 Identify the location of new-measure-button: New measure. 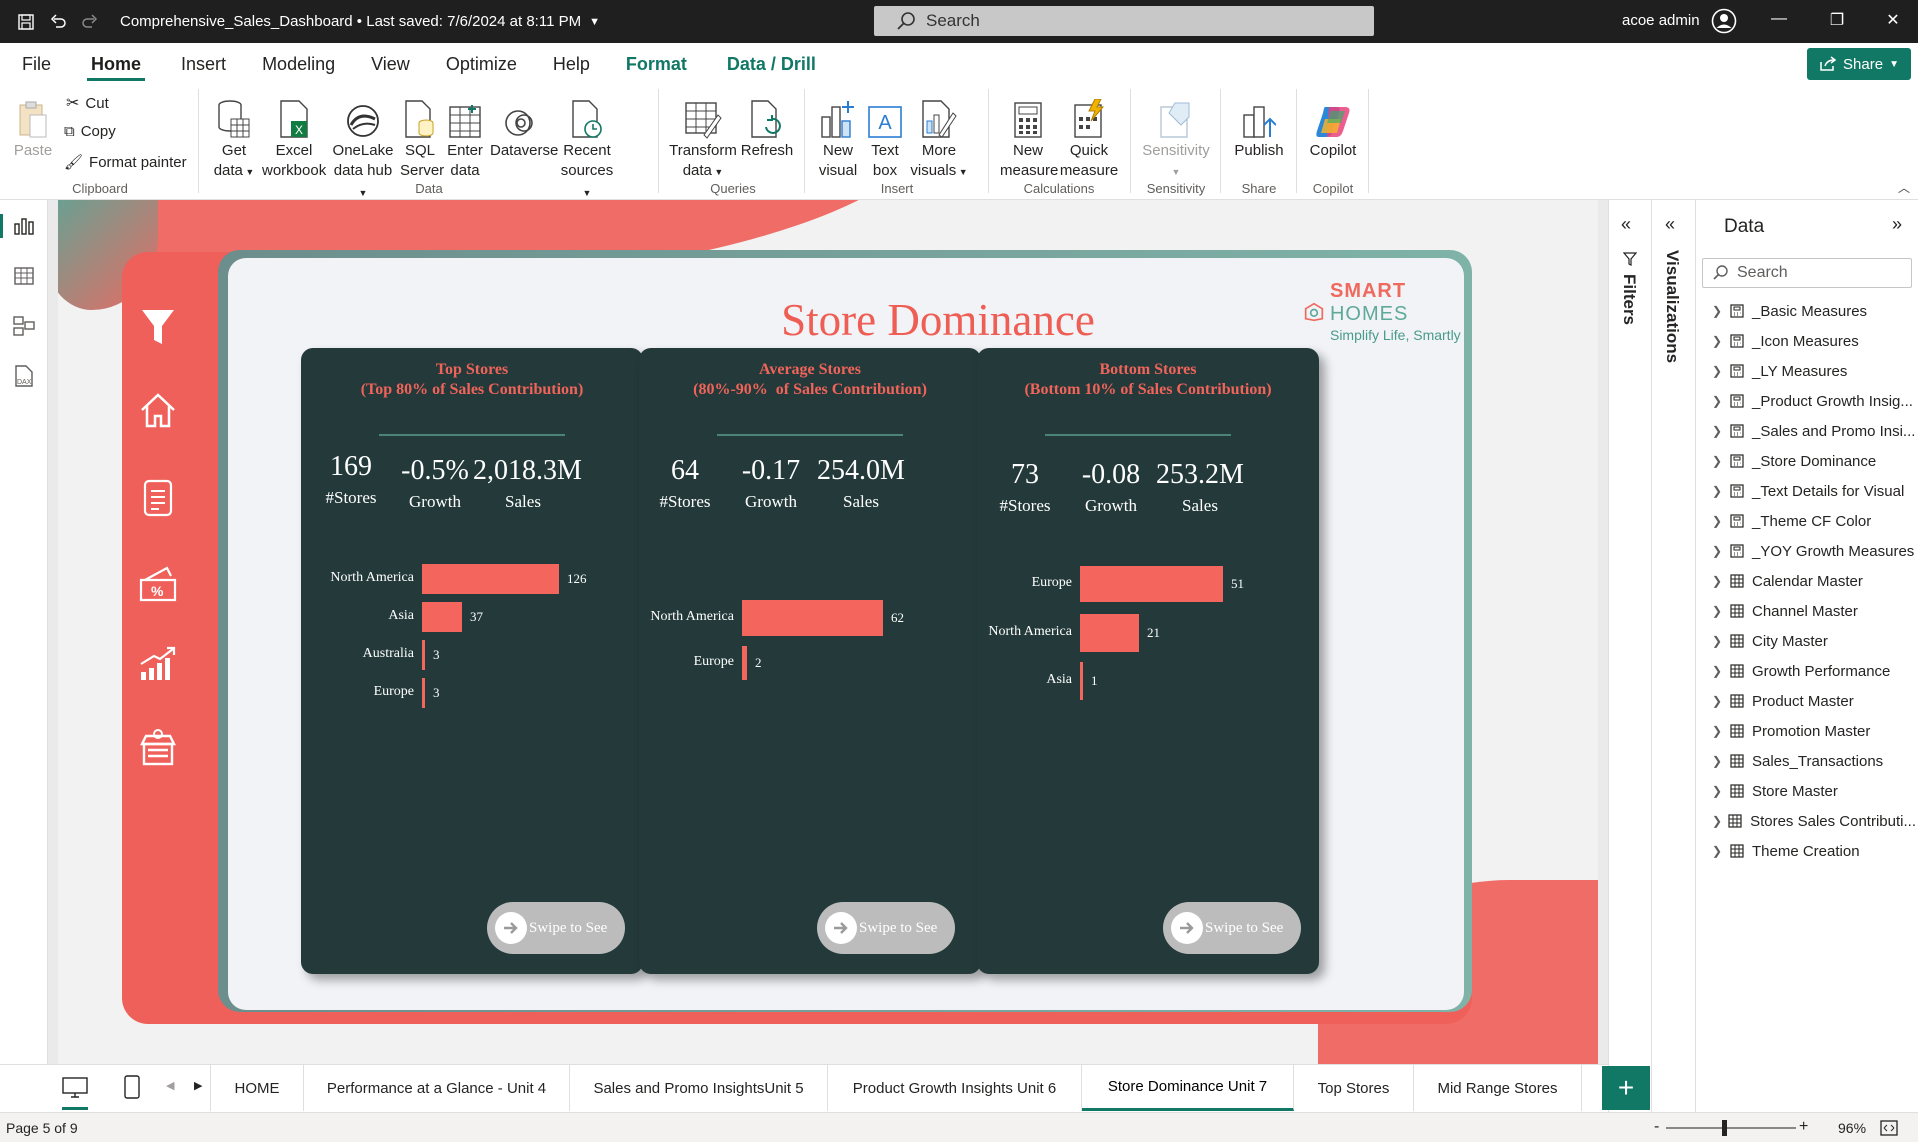
(1029, 135).